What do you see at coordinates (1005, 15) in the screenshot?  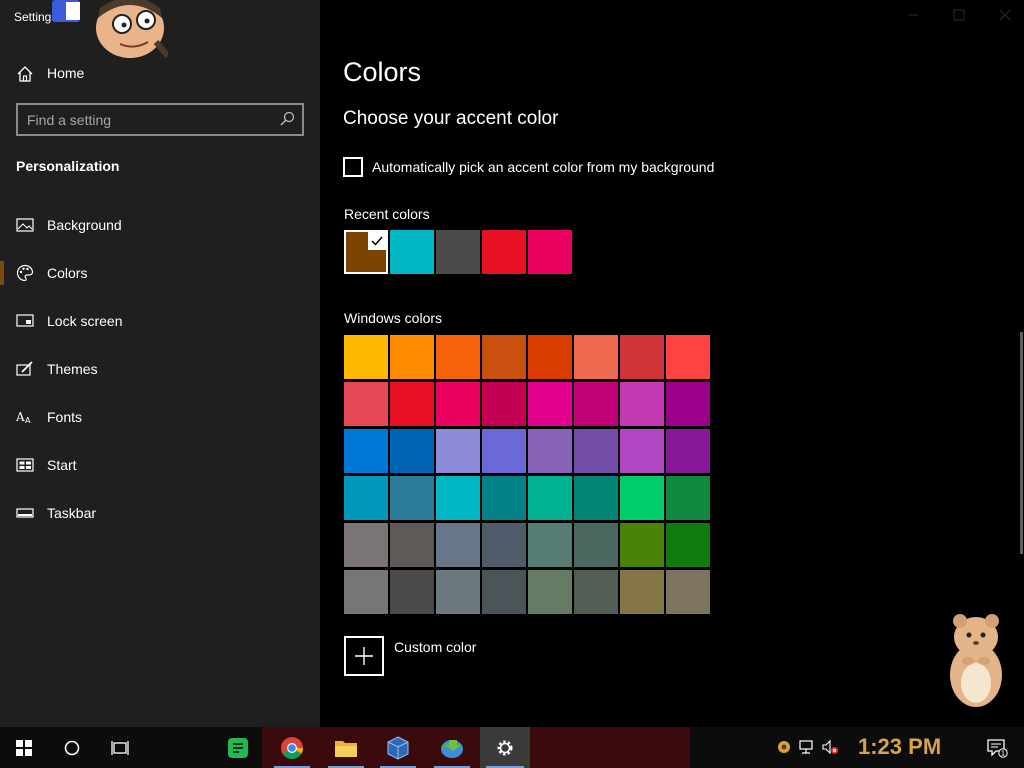 I see `close-icon` at bounding box center [1005, 15].